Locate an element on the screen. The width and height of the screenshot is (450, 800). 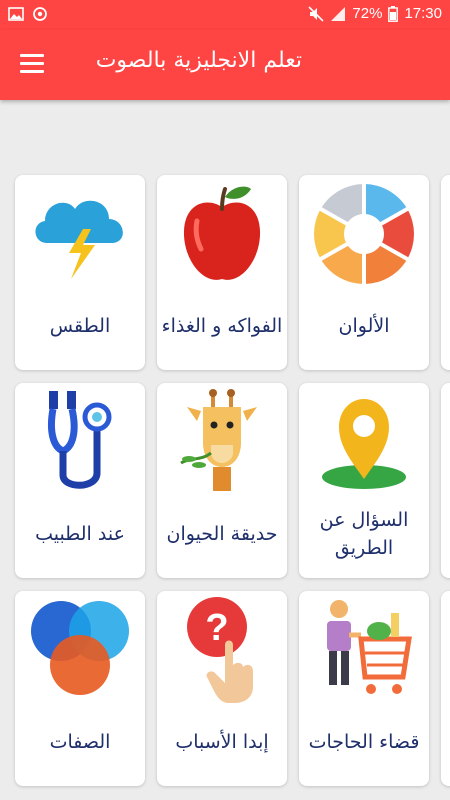
color-wheel-icon is located at coordinates (364, 234).